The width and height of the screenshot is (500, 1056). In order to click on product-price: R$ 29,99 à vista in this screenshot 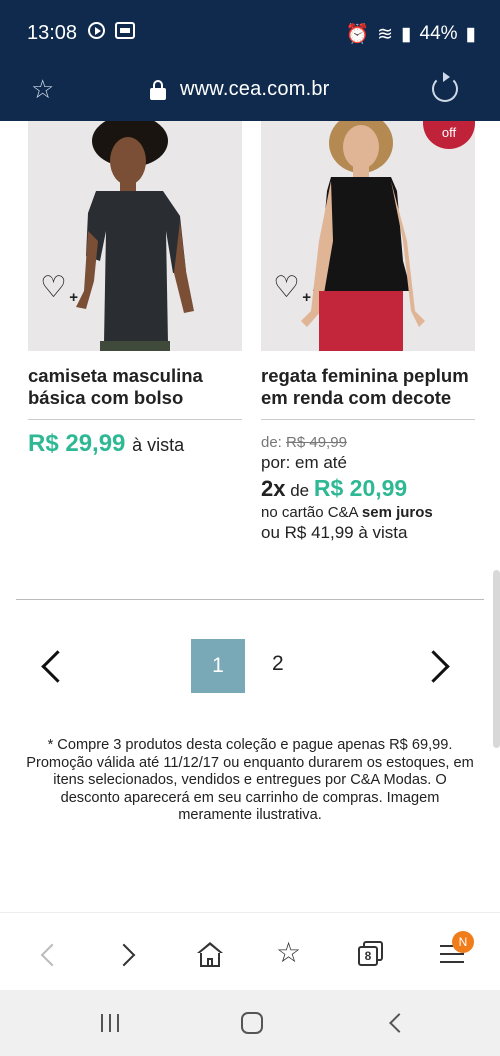, I will do `click(106, 444)`.